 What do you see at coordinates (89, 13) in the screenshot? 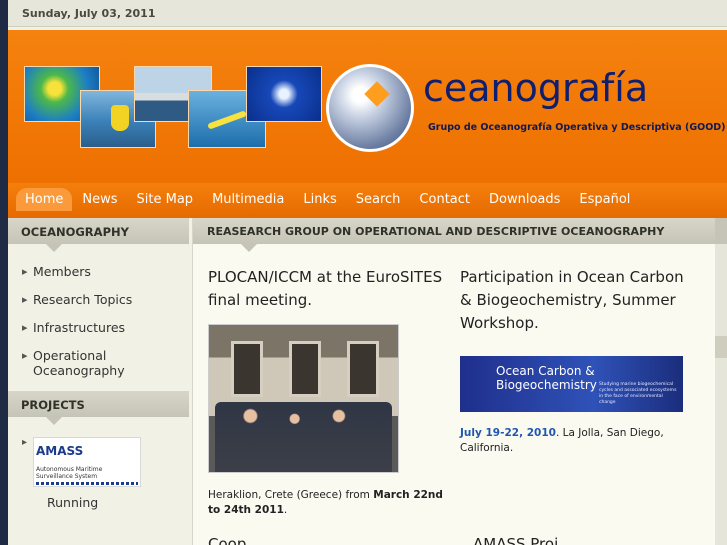
I see `current-date: Sunday, July 03, 2011` at bounding box center [89, 13].